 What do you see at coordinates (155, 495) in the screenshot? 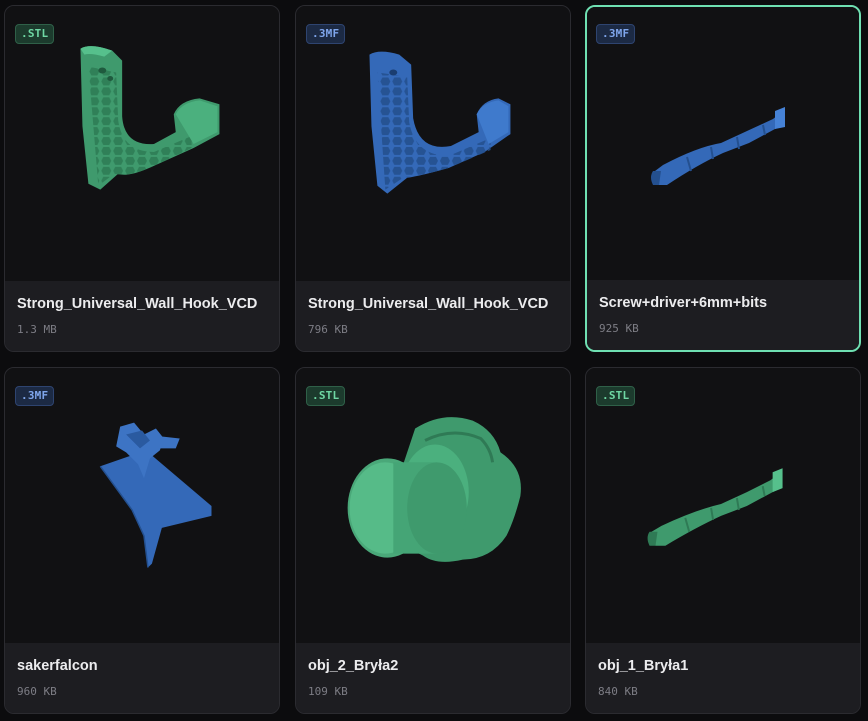
I see `sakerfalcon-model-thumbnail` at bounding box center [155, 495].